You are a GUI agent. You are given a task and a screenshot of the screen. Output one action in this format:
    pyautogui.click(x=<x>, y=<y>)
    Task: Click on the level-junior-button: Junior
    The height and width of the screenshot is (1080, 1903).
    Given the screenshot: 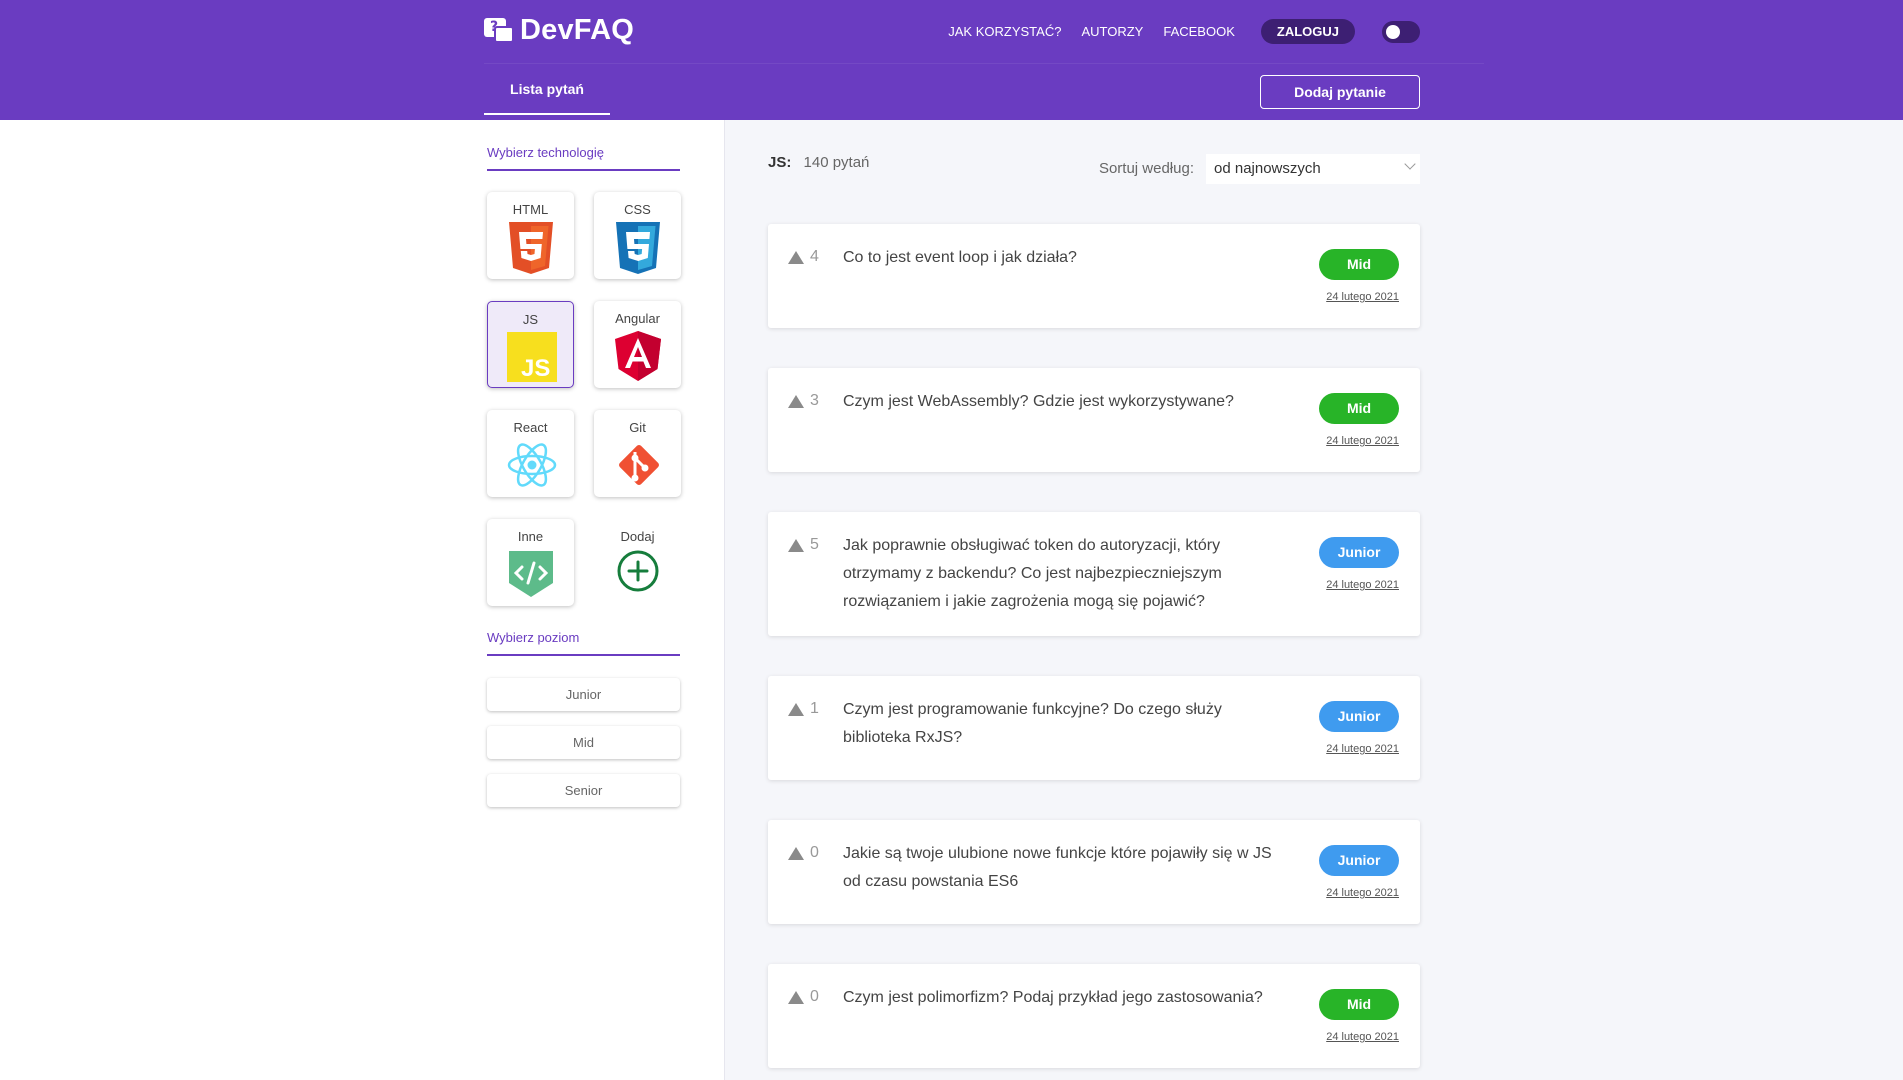 What is the action you would take?
    pyautogui.click(x=583, y=694)
    